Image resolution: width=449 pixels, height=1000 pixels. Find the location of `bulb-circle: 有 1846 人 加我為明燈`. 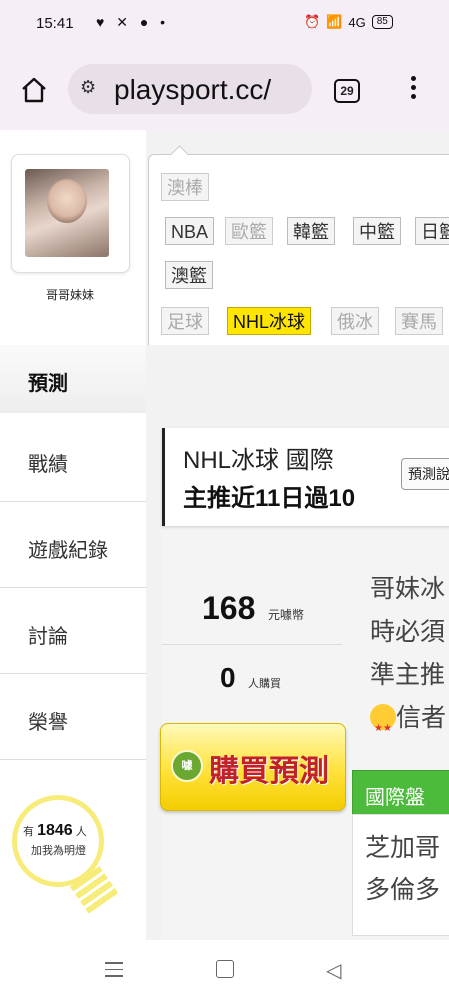

bulb-circle: 有 1846 人 加我為明燈 is located at coordinates (58, 841).